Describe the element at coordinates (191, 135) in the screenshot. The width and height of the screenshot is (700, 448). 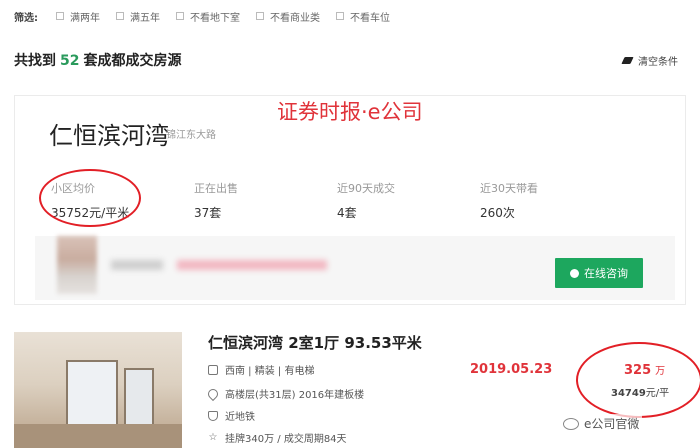
I see `community-road: 锦江东大路` at that location.